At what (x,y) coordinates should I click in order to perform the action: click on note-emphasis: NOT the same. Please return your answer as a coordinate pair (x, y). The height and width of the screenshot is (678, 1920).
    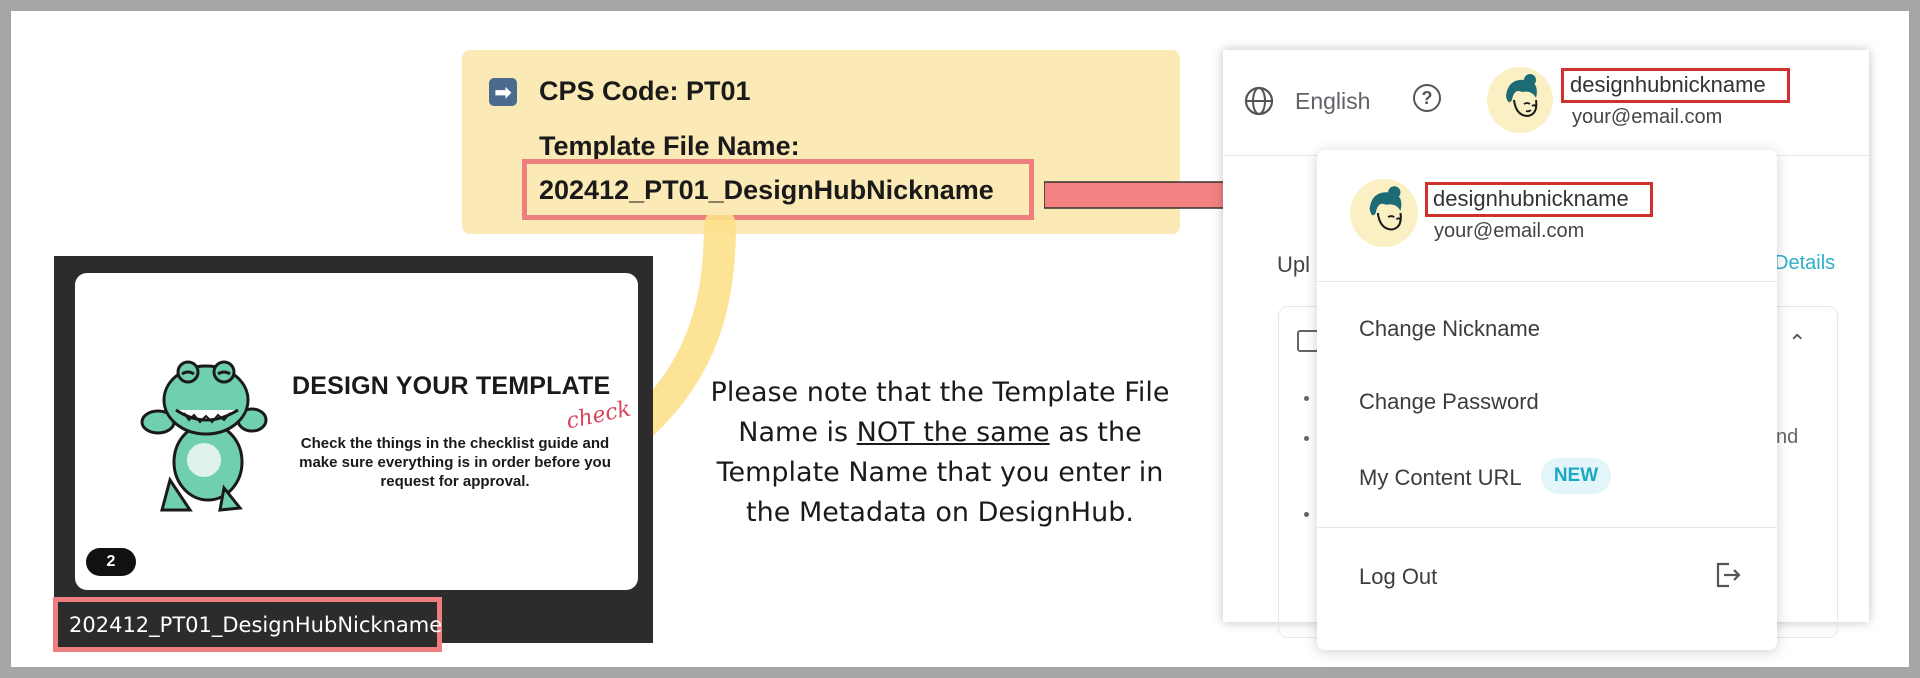
    Looking at the image, I should click on (953, 432).